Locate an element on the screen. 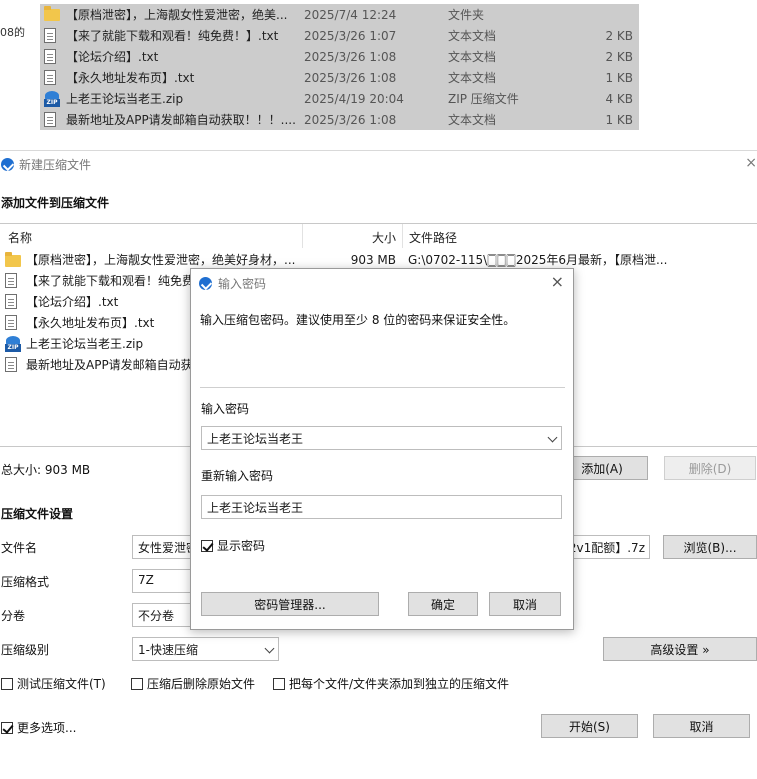 Image resolution: width=757 pixels, height=779 pixels. password-hint: 输入压缩包密码。建议使用至少 8 位的密码来保证安全性。 is located at coordinates (358, 320).